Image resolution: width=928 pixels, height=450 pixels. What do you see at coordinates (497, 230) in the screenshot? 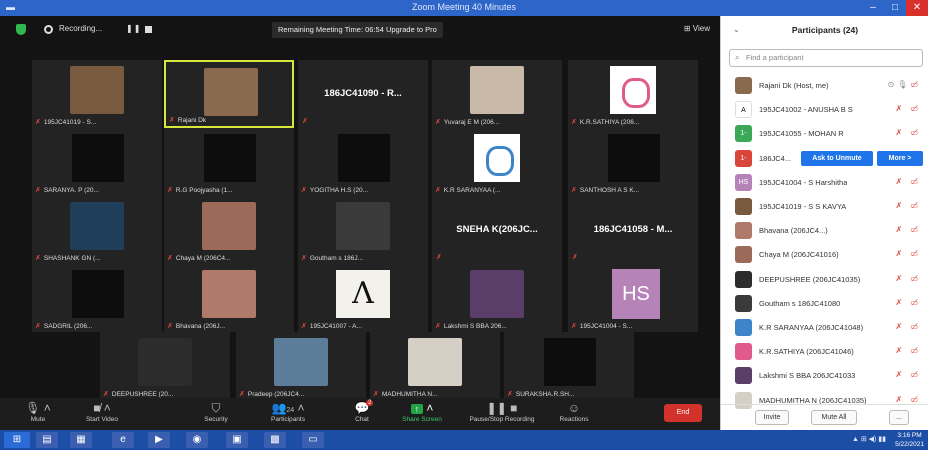
I see `video-tile: SNEHA K(206JC... ✗` at bounding box center [497, 230].